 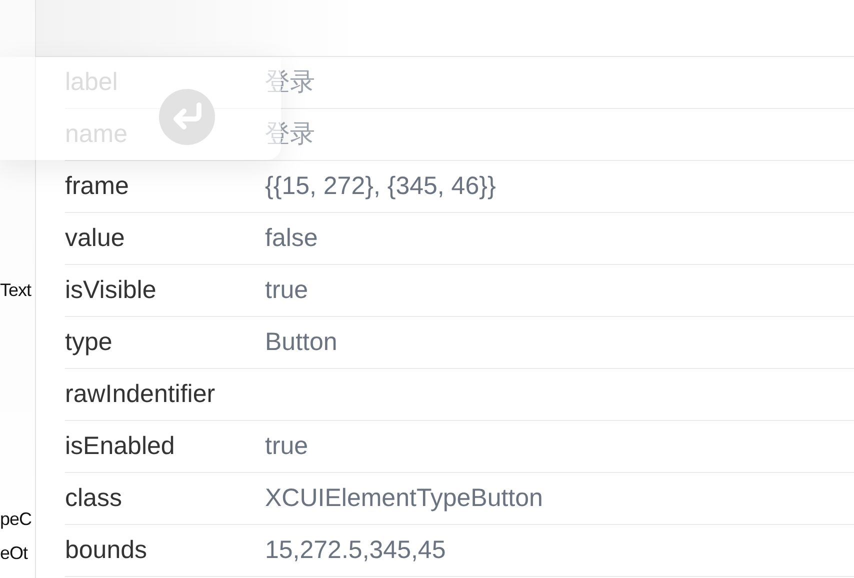 What do you see at coordinates (88, 342) in the screenshot?
I see `property-name: type` at bounding box center [88, 342].